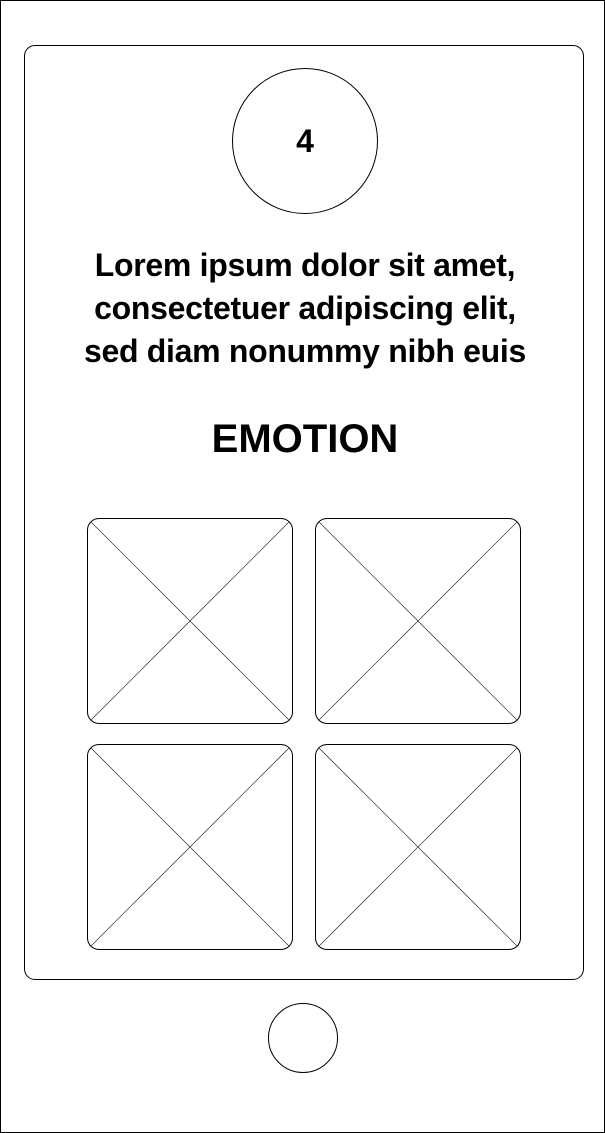 This screenshot has width=605, height=1133. I want to click on step-number: 4, so click(305, 141).